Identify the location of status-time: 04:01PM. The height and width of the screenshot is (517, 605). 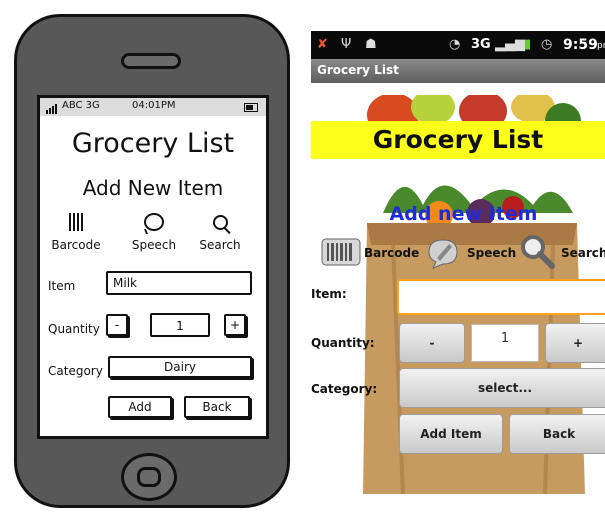
(154, 105).